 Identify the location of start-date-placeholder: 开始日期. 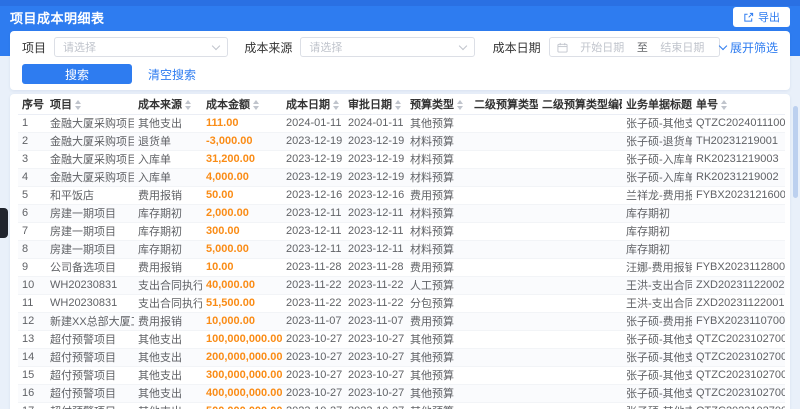
(602, 48).